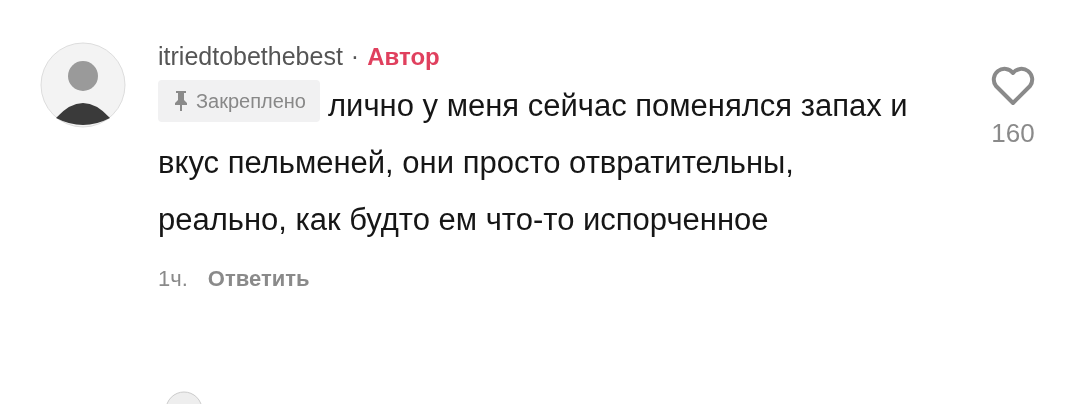 This screenshot has width=1080, height=404. I want to click on avatar, so click(83, 85).